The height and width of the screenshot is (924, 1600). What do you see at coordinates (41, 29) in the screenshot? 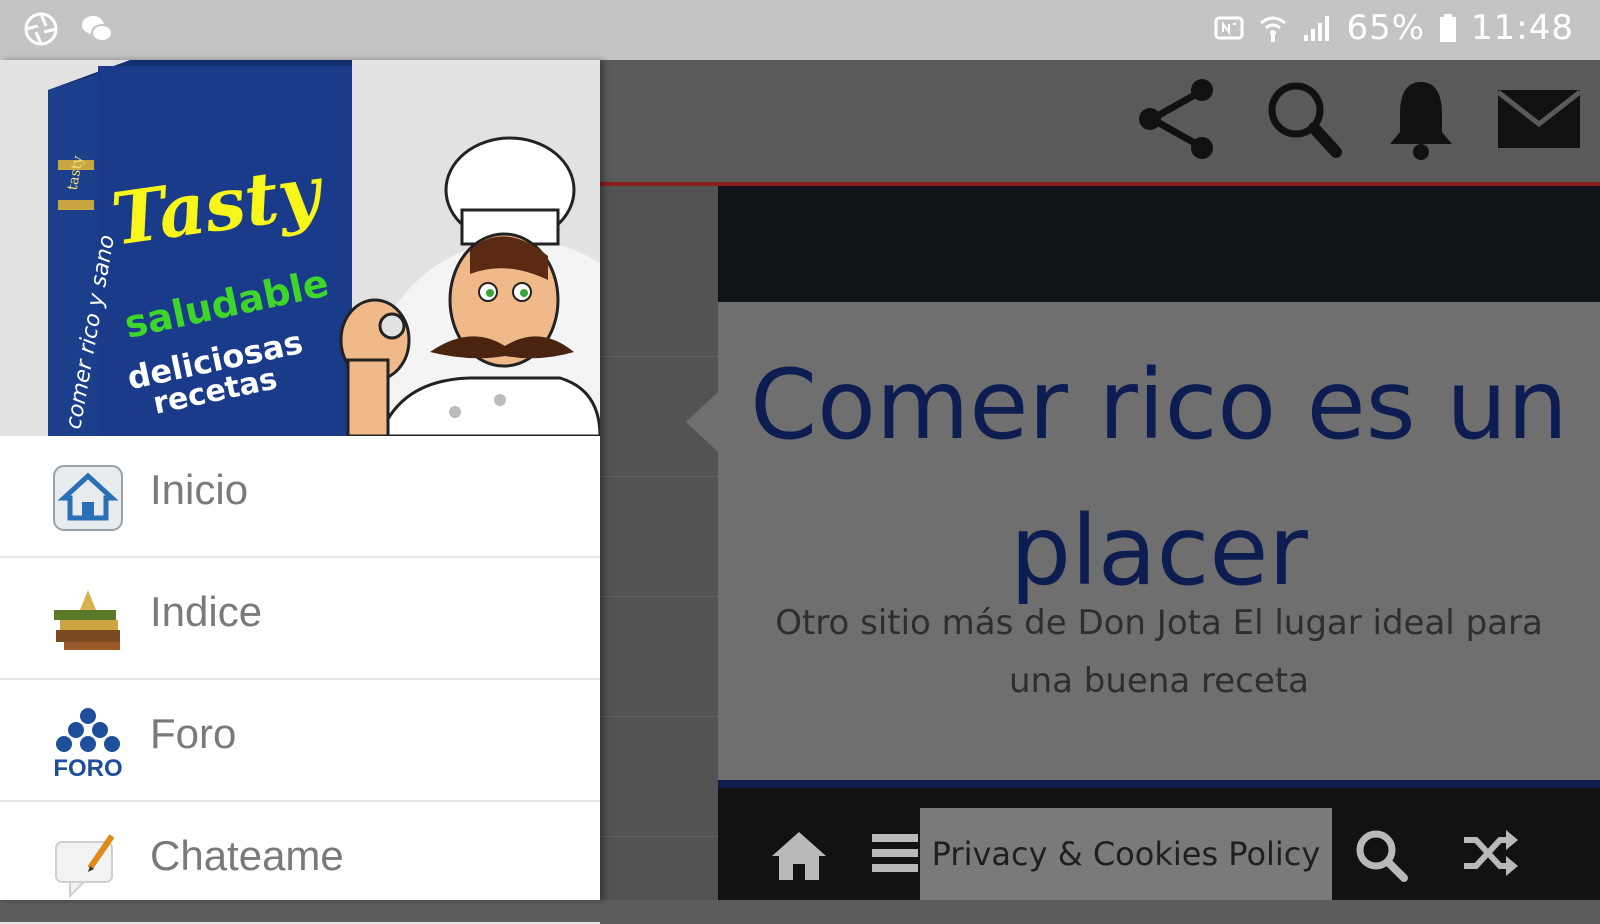
I see `aperture-icon` at bounding box center [41, 29].